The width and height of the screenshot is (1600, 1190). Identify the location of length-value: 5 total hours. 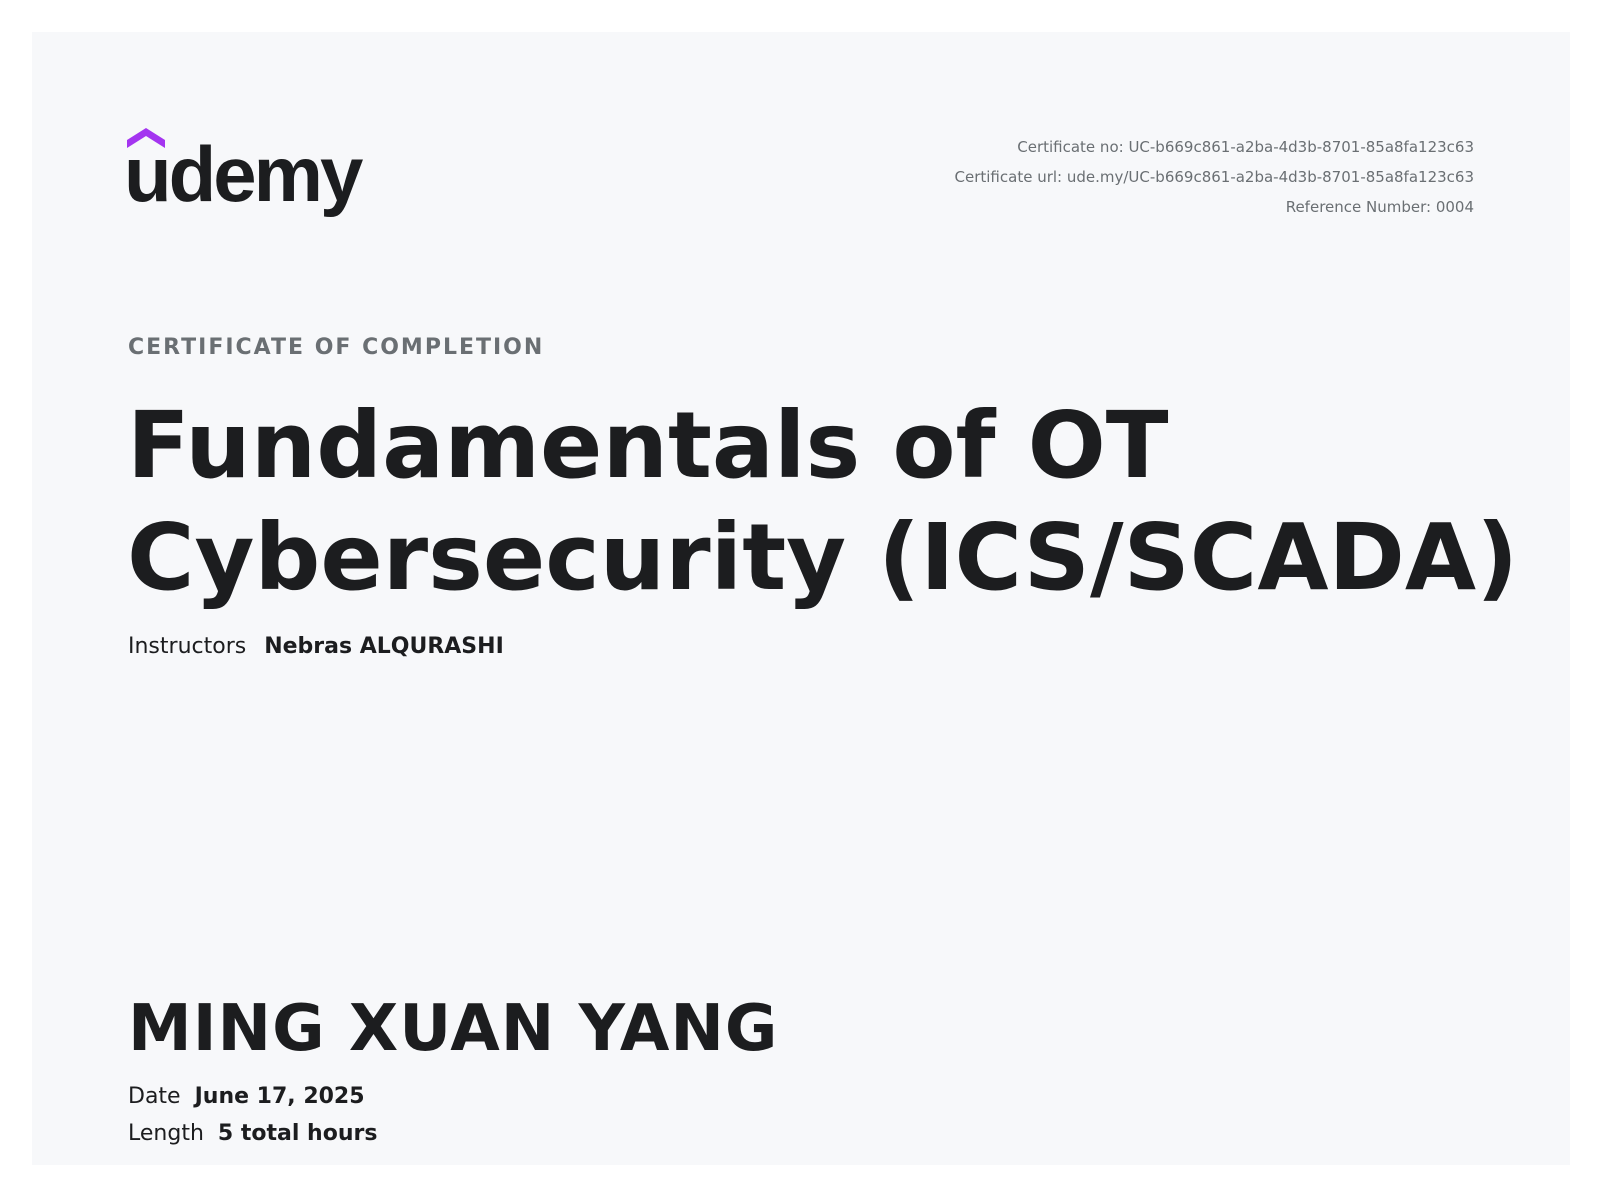
(297, 1133).